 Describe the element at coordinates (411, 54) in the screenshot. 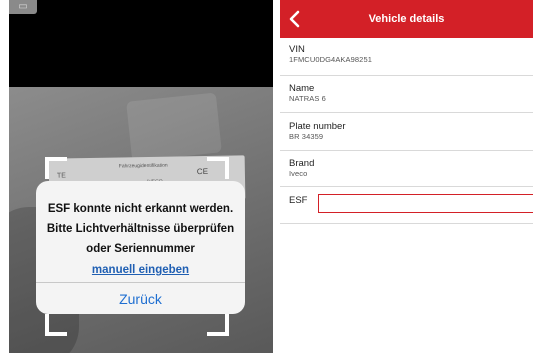

I see `field-vin: VIN 1FMCU0DG4AKA98251` at that location.